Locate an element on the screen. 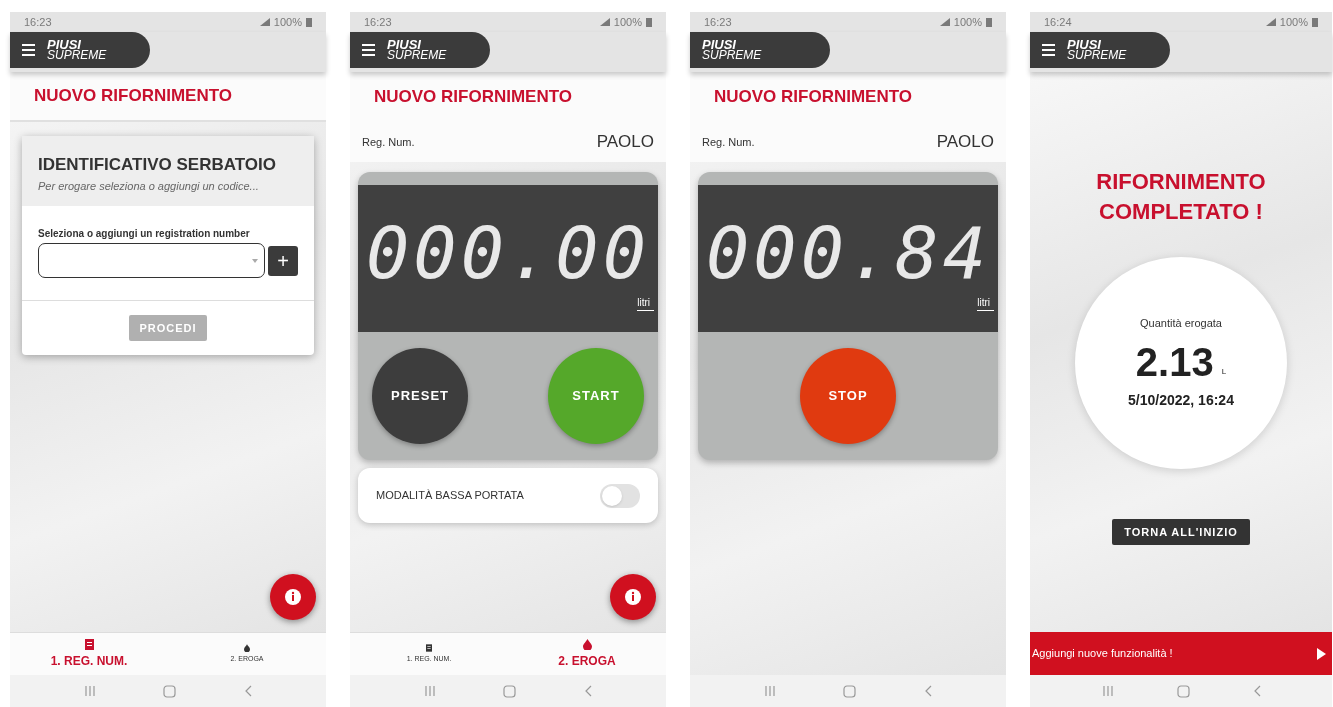 The width and height of the screenshot is (1333, 707). display-reading: 000.00 is located at coordinates (508, 252).